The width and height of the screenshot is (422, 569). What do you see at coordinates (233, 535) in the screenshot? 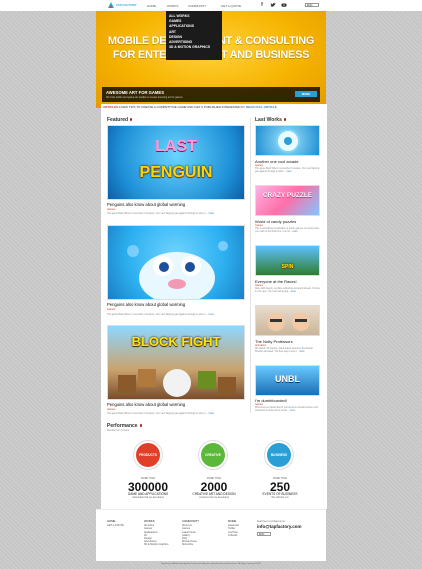
I see `footer-link-linkedin: Linkedin` at bounding box center [233, 535].